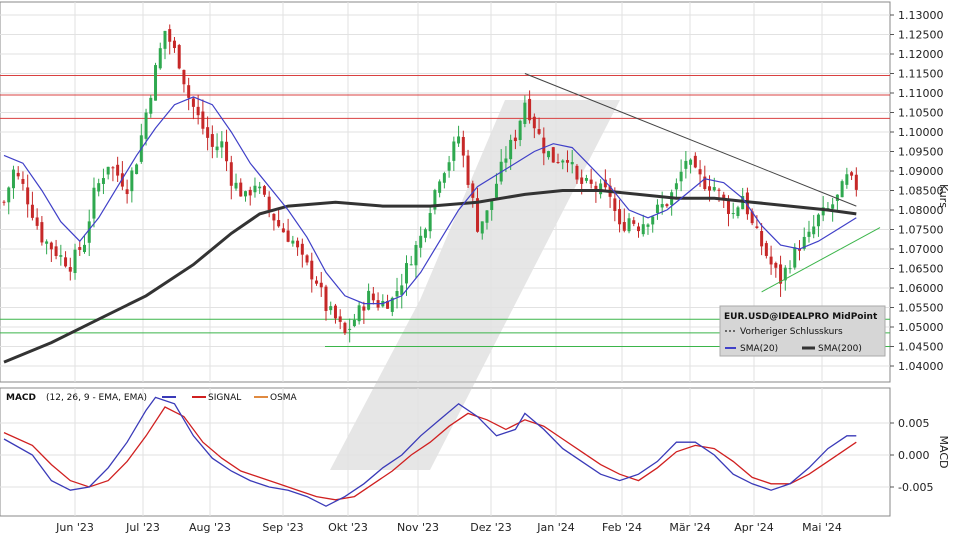 Image resolution: width=960 pixels, height=540 pixels. I want to click on macd-y-tick-label: -0.005, so click(915, 487).